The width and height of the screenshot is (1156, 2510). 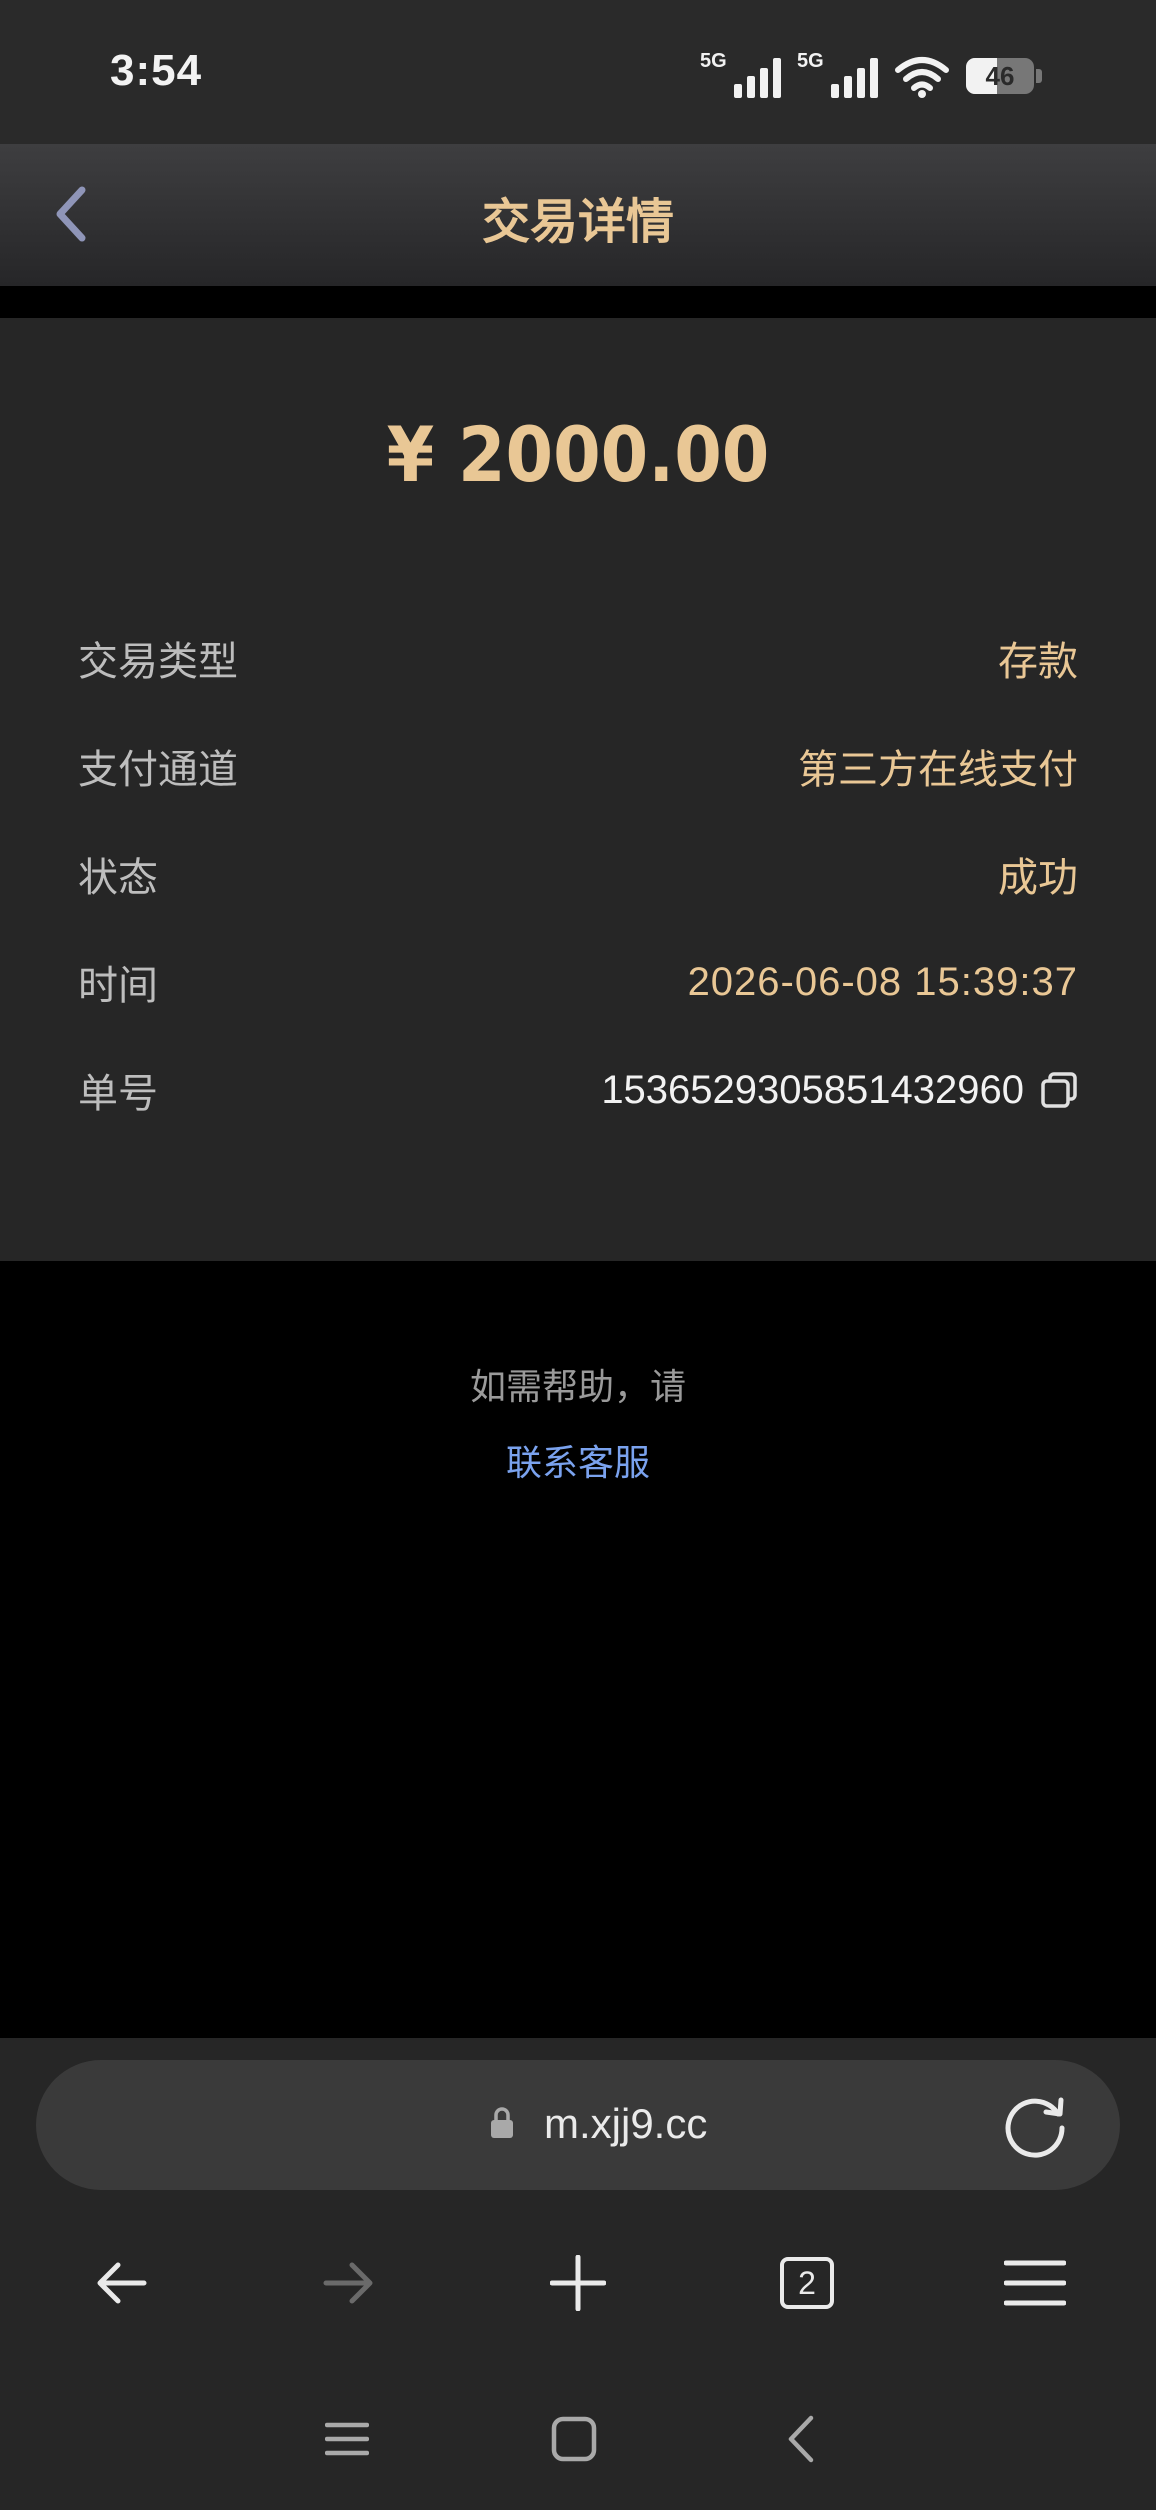 I want to click on plus-icon, so click(x=578, y=2283).